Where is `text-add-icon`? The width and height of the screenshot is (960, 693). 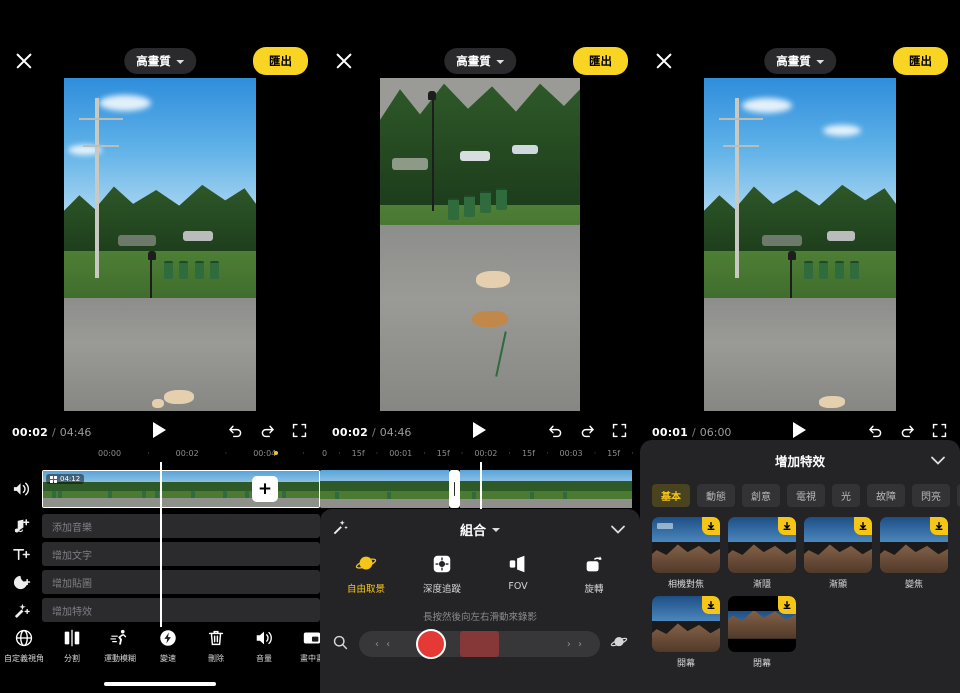
text-add-icon is located at coordinates (21, 554).